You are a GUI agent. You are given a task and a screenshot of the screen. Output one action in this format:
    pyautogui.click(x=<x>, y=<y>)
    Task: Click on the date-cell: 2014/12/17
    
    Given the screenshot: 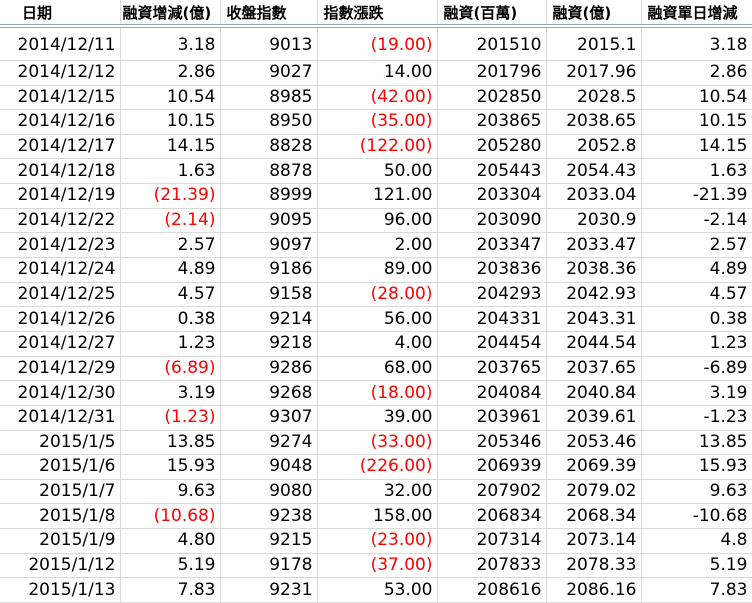 What is the action you would take?
    pyautogui.click(x=60, y=147)
    